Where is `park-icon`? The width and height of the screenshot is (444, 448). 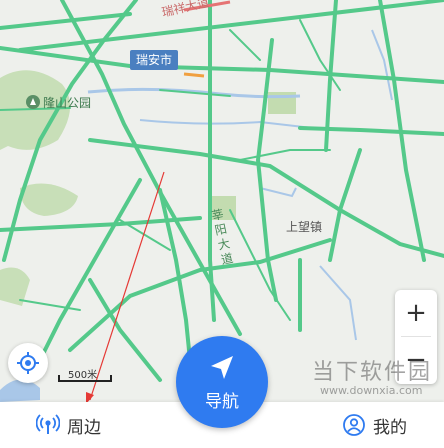
park-icon is located at coordinates (33, 102).